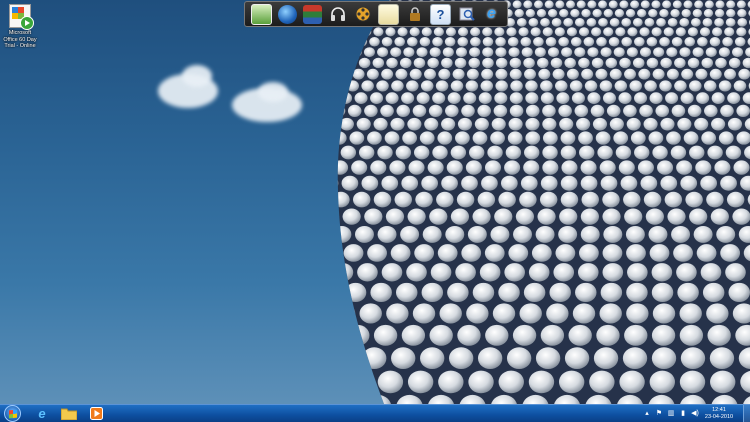 The height and width of the screenshot is (422, 750). Describe the element at coordinates (719, 414) in the screenshot. I see `clock: 12:41 23-04-2010` at that location.